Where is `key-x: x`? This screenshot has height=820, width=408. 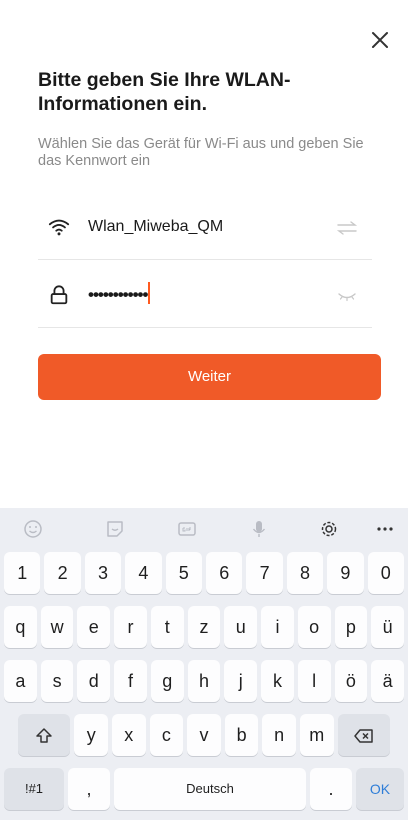
key-x: x is located at coordinates (129, 735).